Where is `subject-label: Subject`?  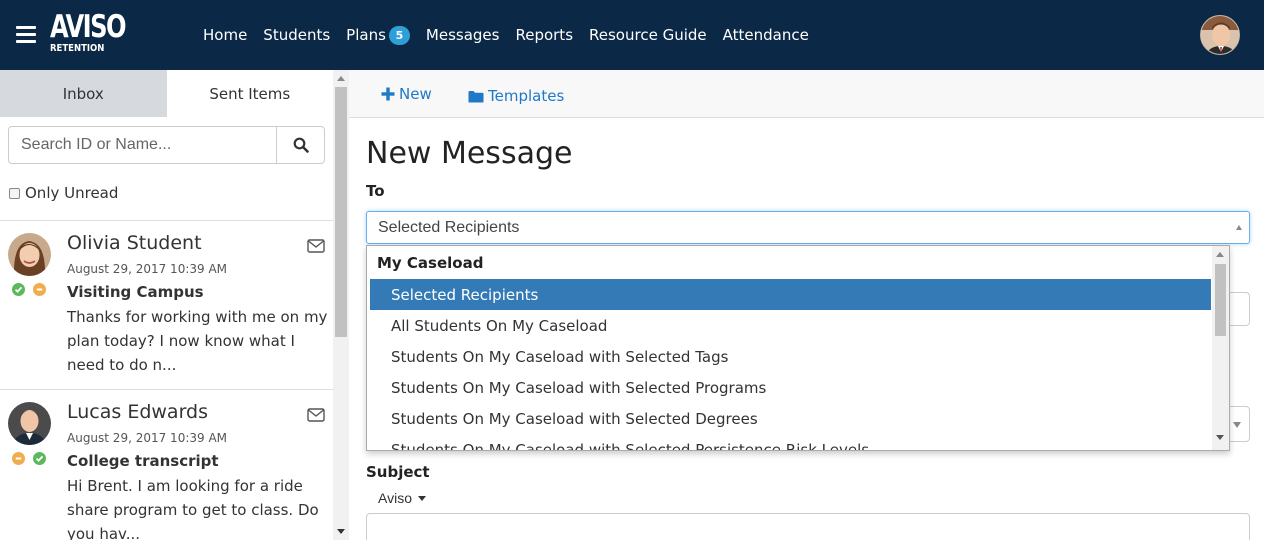
subject-label: Subject is located at coordinates (398, 472).